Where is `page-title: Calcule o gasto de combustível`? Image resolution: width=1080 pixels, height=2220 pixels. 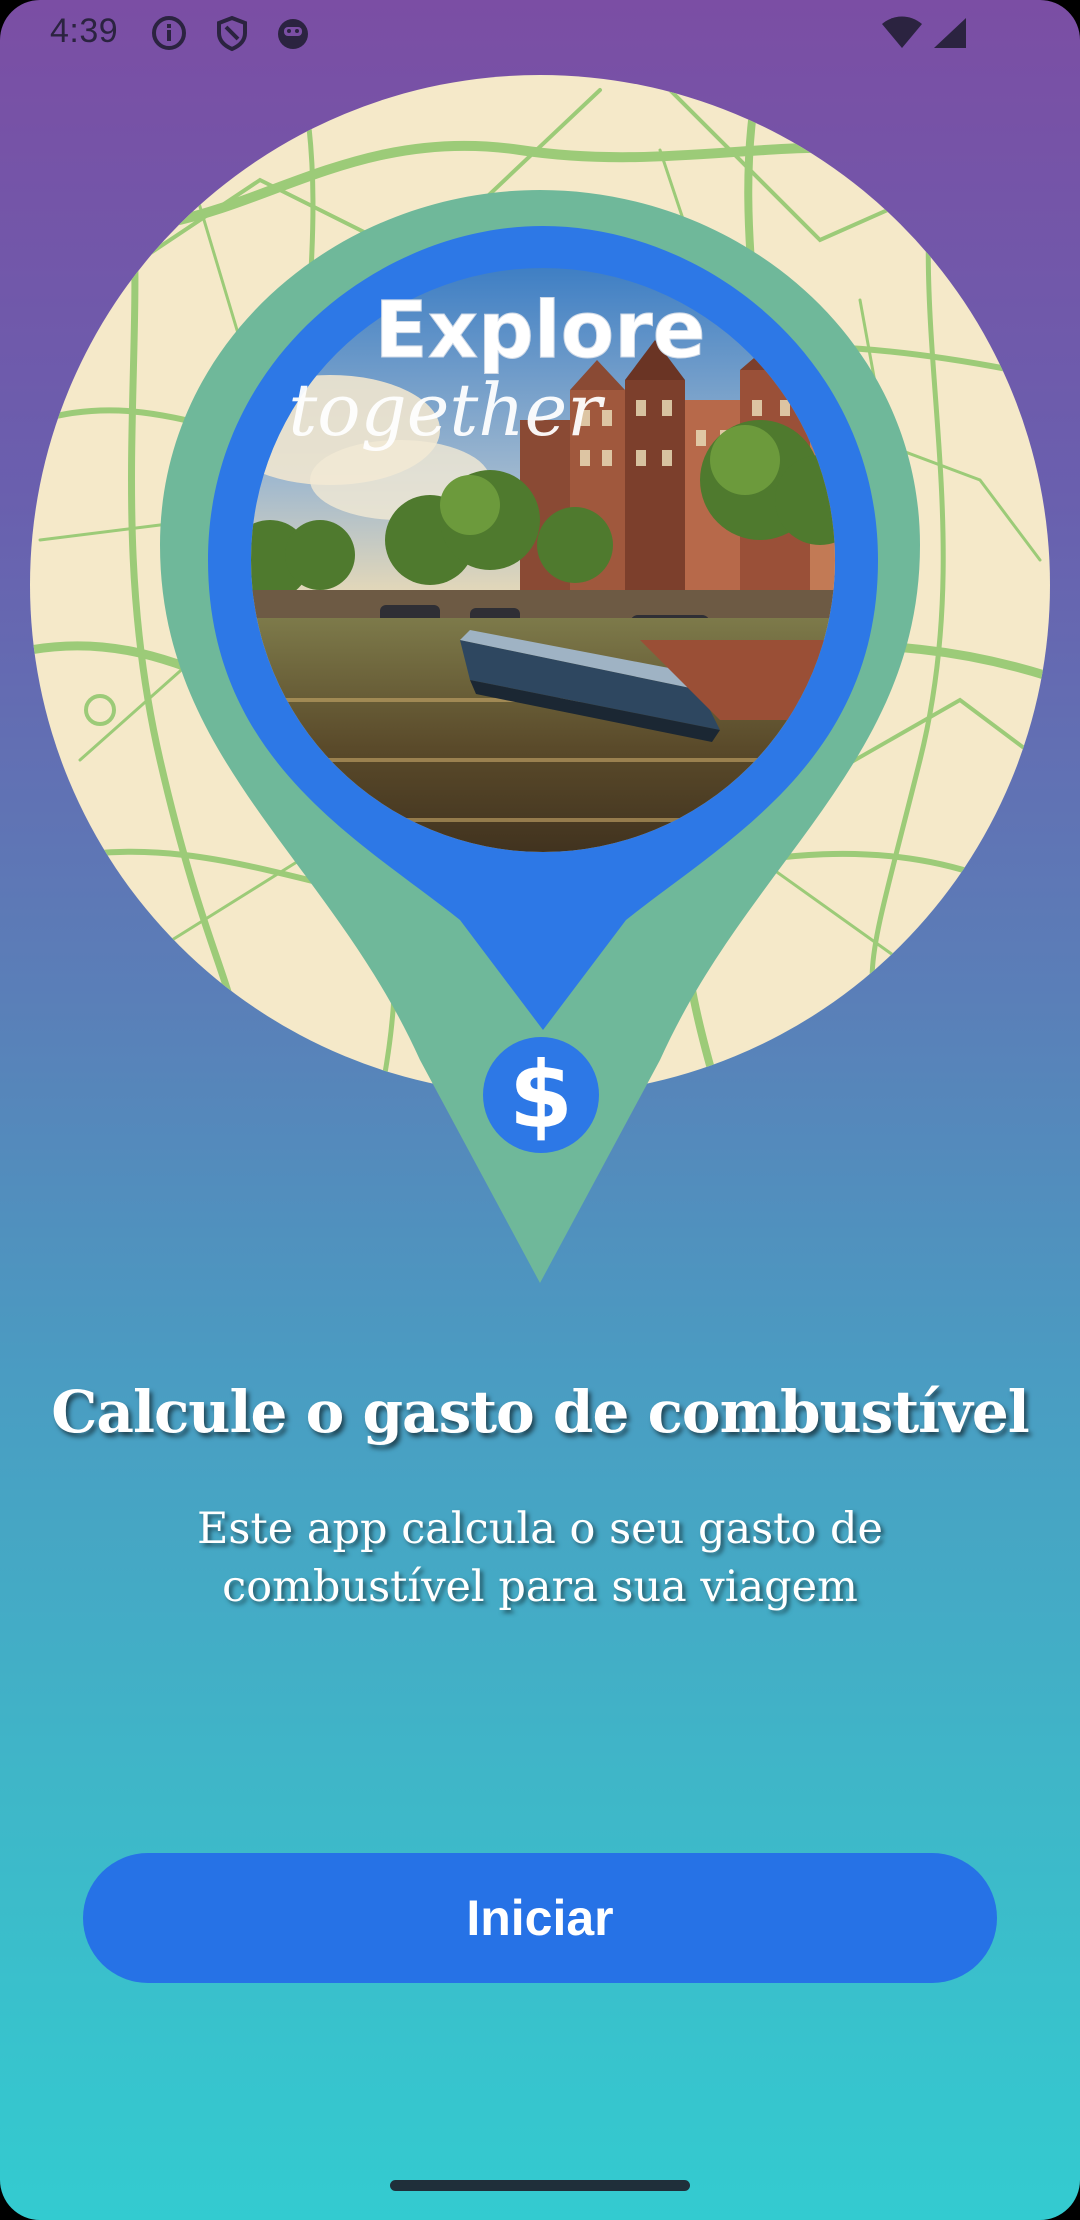
page-title: Calcule o gasto de combustível is located at coordinates (540, 1412).